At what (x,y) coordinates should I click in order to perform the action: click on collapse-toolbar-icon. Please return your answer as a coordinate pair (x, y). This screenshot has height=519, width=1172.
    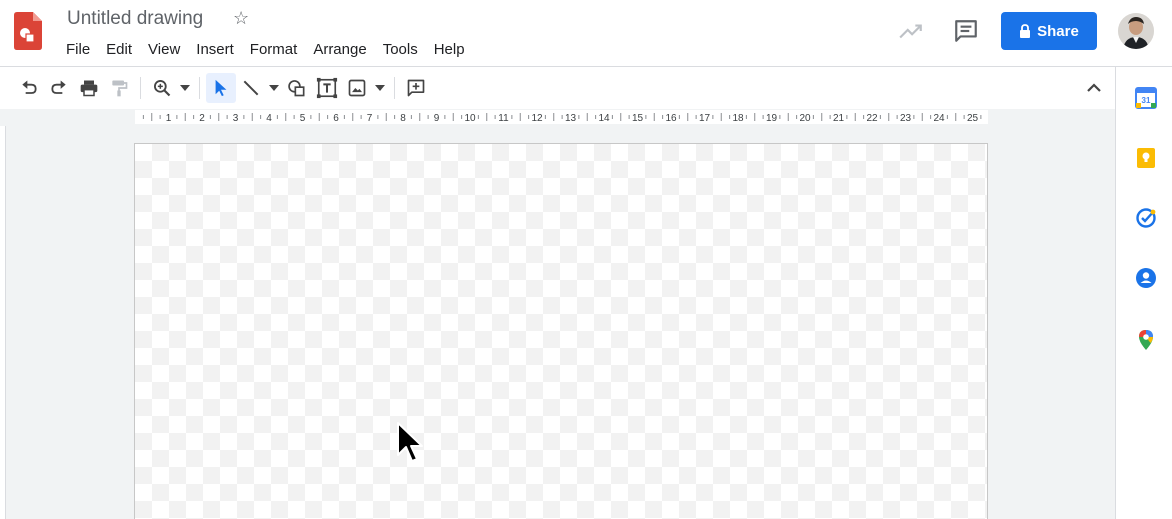
    Looking at the image, I should click on (1094, 88).